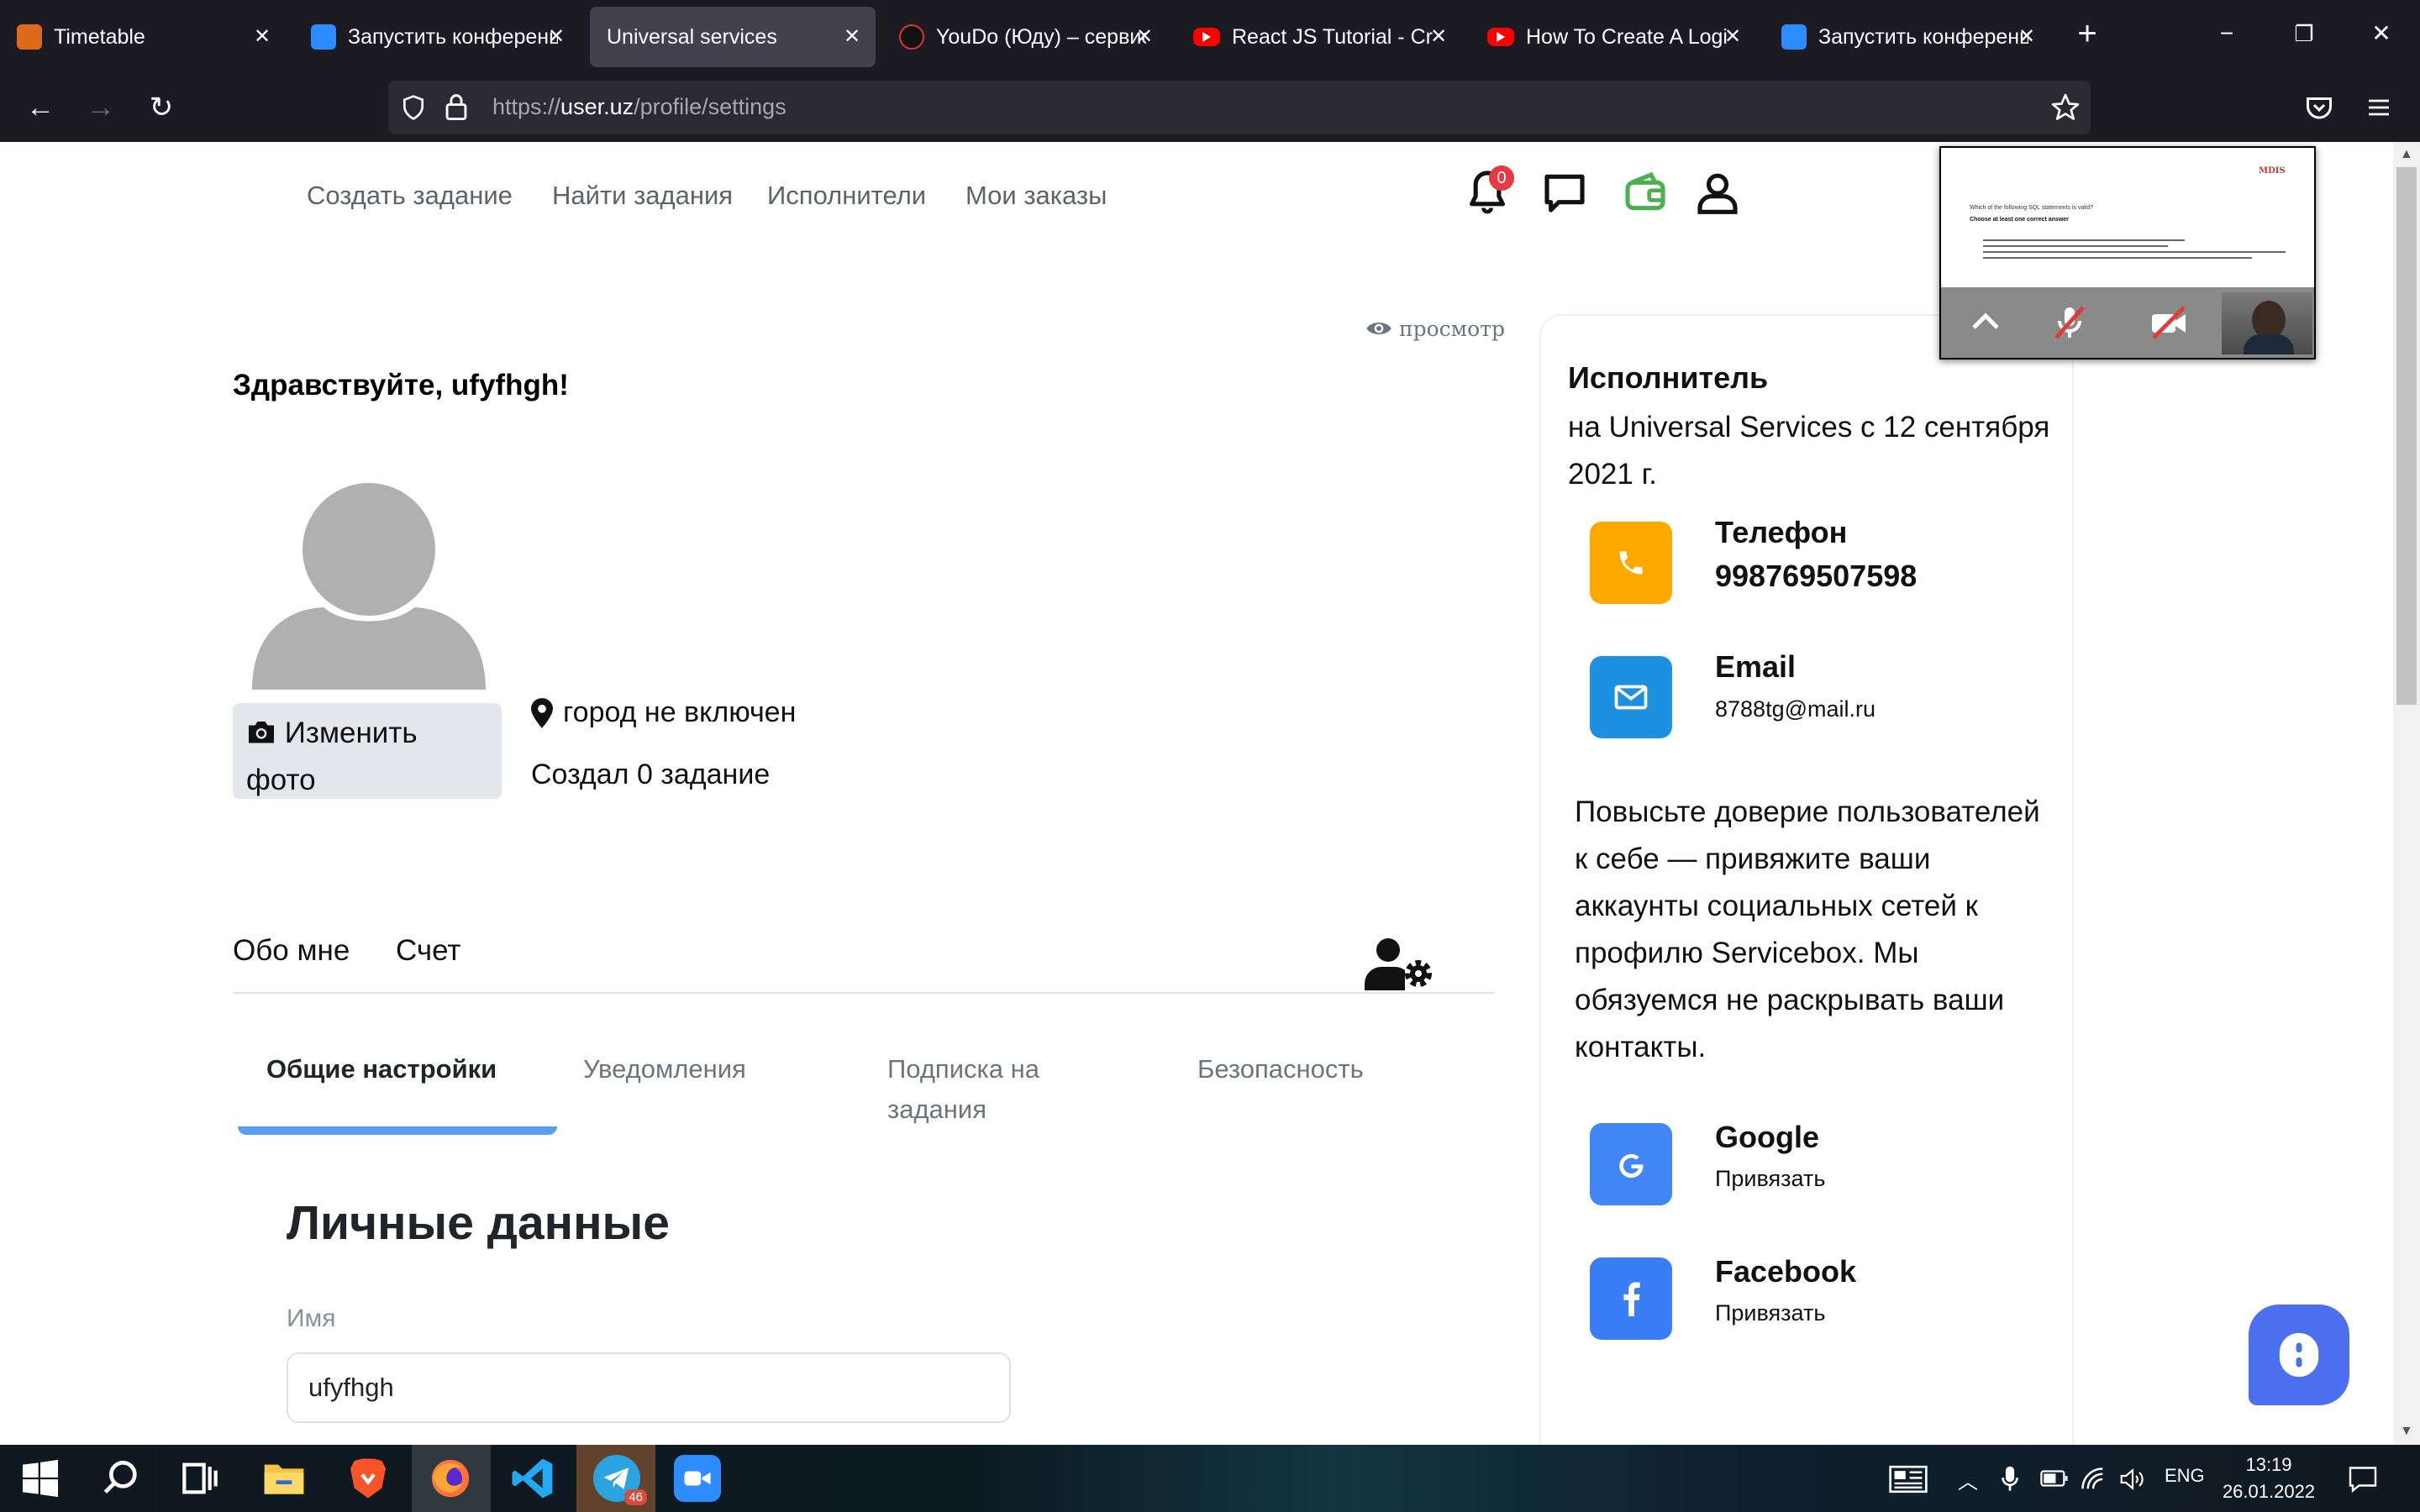 The width and height of the screenshot is (2420, 1512). I want to click on google-icon, so click(1631, 1166).